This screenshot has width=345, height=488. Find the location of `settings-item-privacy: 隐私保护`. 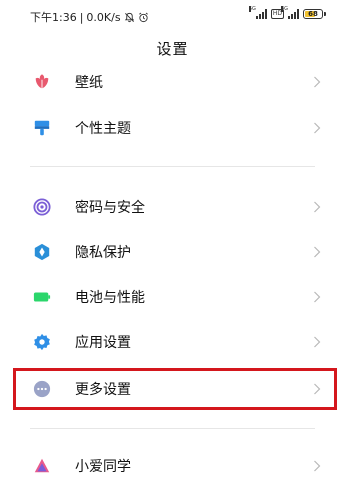

settings-item-privacy: 隐私保护 is located at coordinates (172, 252).